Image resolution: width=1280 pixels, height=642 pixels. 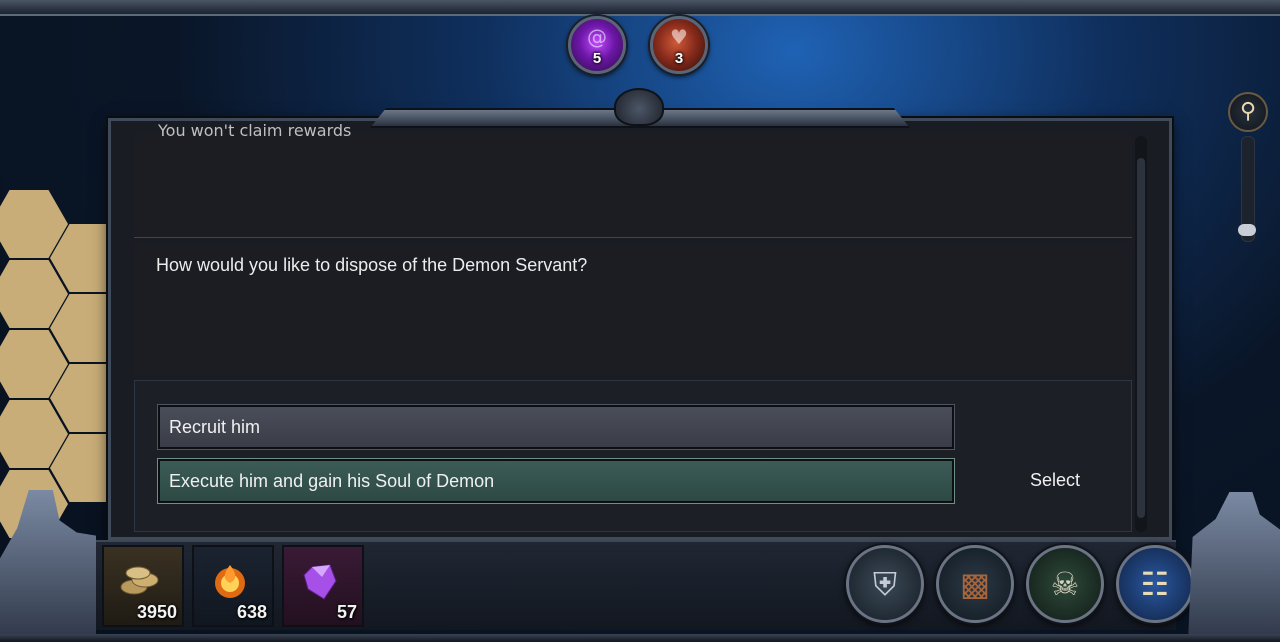 I want to click on gold-tile: 3950, so click(x=143, y=586).